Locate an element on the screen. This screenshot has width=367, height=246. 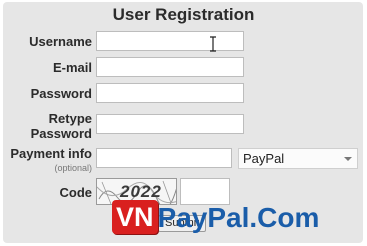
email-label: E-mail is located at coordinates (72, 67).